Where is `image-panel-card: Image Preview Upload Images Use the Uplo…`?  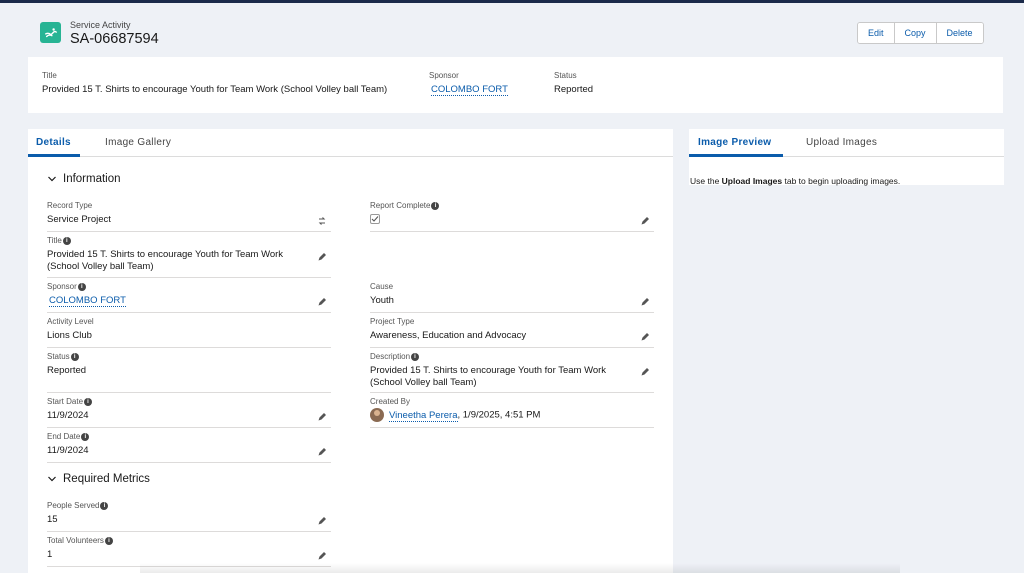 image-panel-card: Image Preview Upload Images Use the Uplo… is located at coordinates (846, 157).